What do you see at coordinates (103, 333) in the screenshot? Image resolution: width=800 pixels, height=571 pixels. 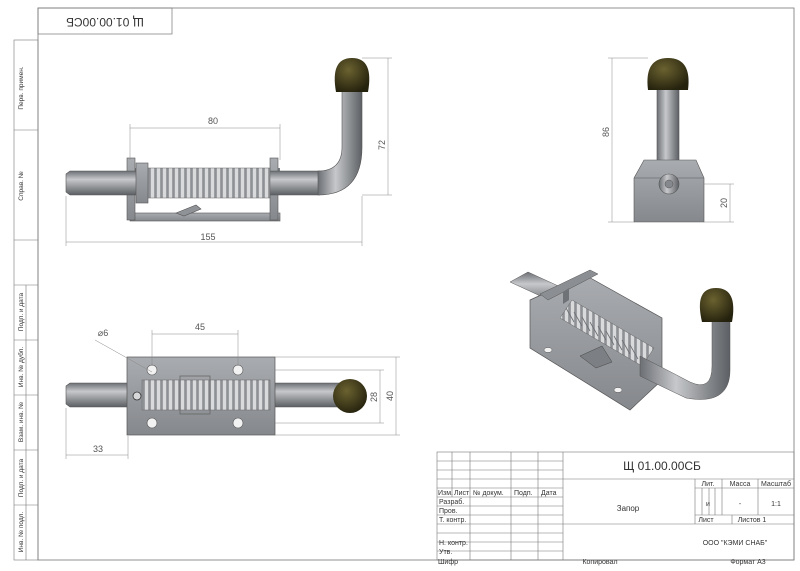 I see `dim-hole-6: ⌀6` at bounding box center [103, 333].